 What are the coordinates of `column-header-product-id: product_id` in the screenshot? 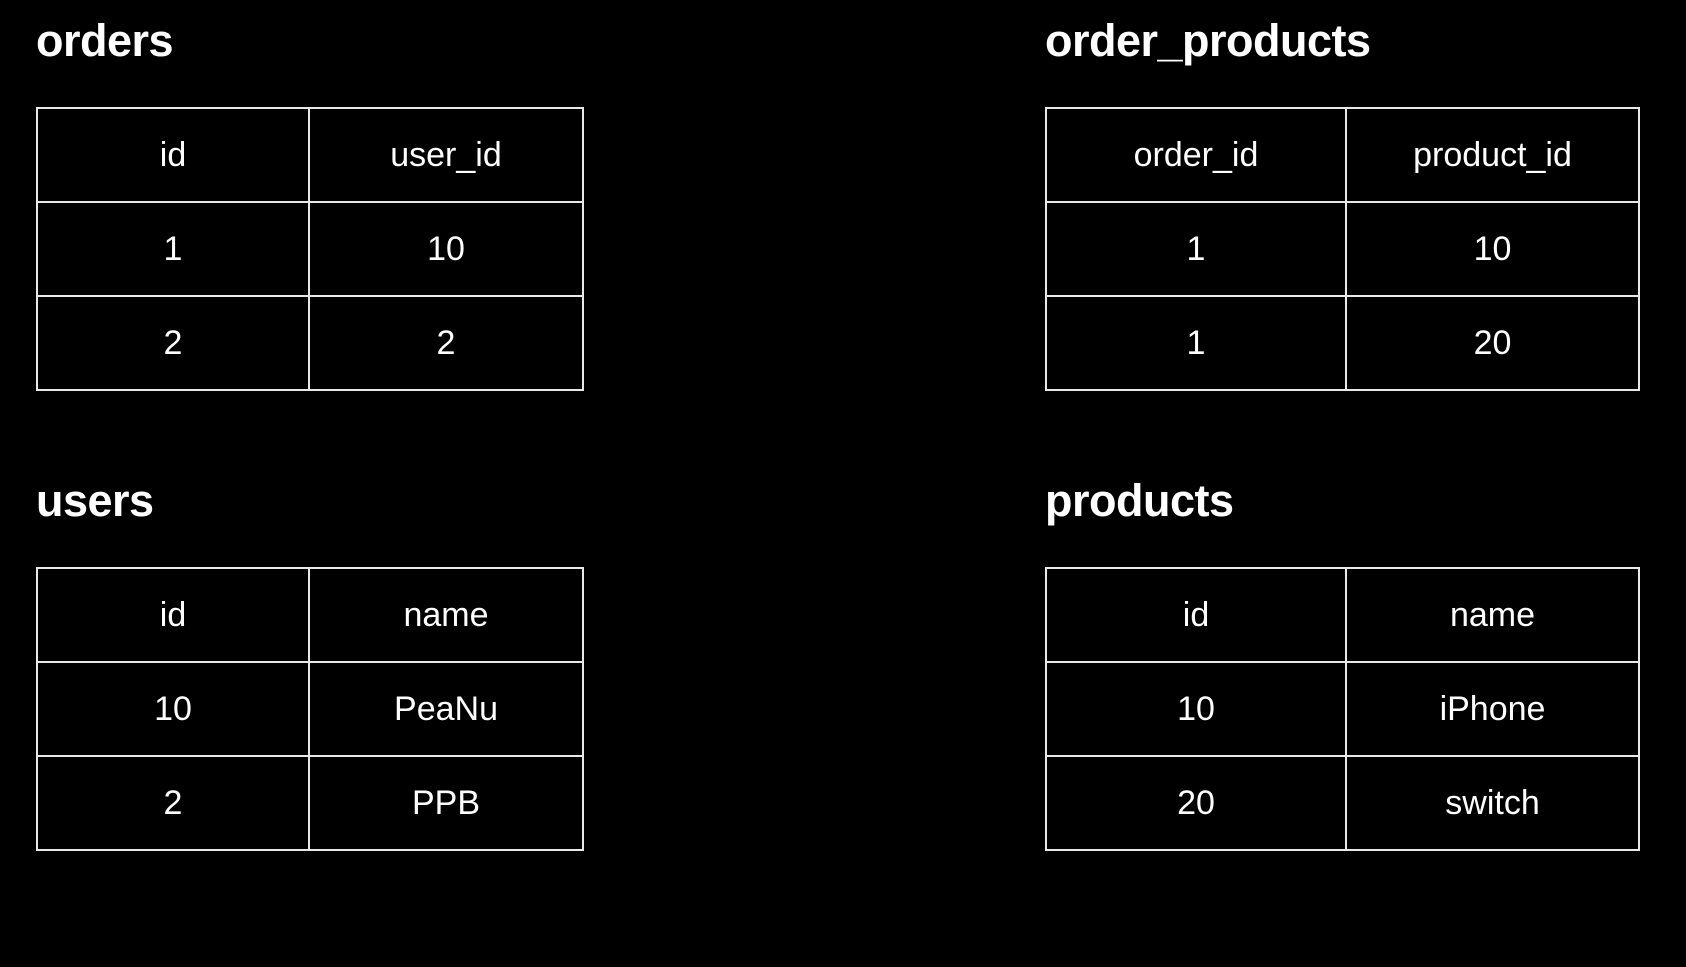 It's located at (1492, 155).